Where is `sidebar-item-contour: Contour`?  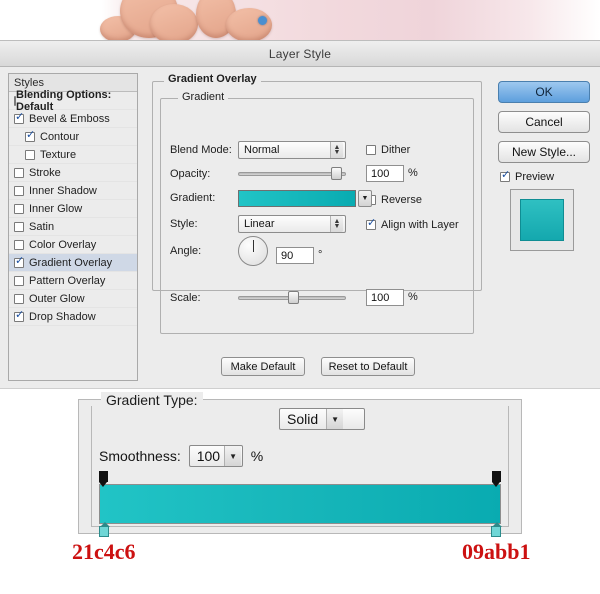 sidebar-item-contour: Contour is located at coordinates (73, 137).